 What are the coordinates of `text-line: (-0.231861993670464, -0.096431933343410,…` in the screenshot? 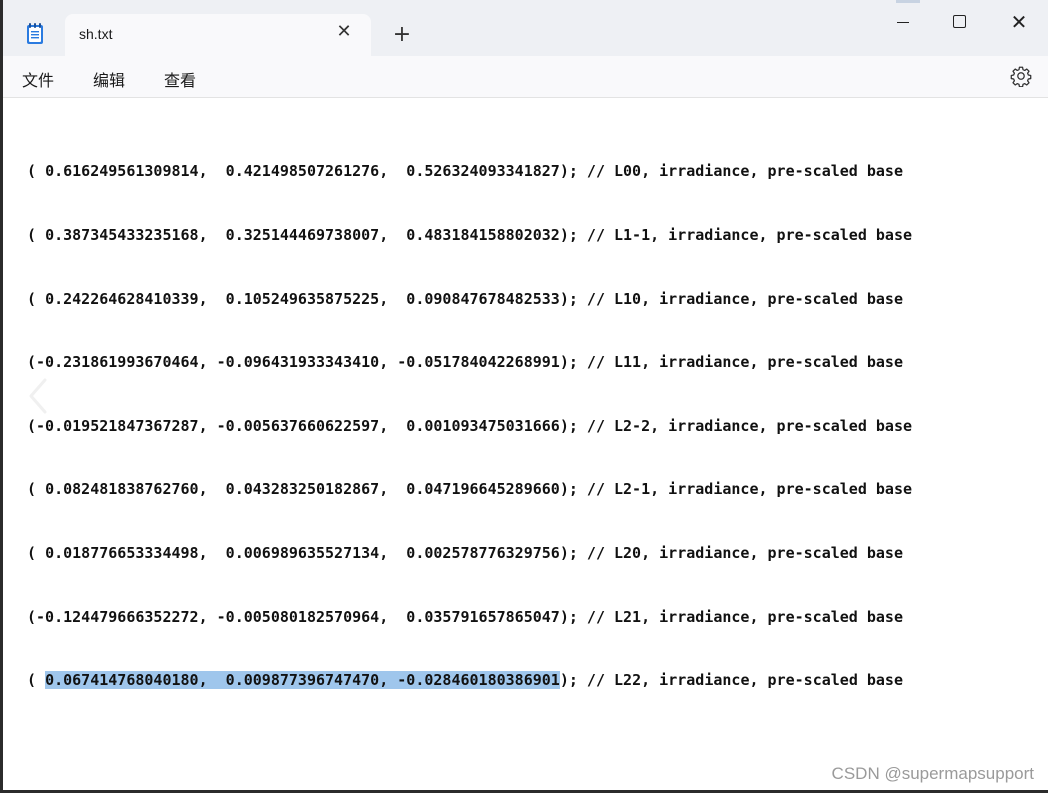 It's located at (469, 362).